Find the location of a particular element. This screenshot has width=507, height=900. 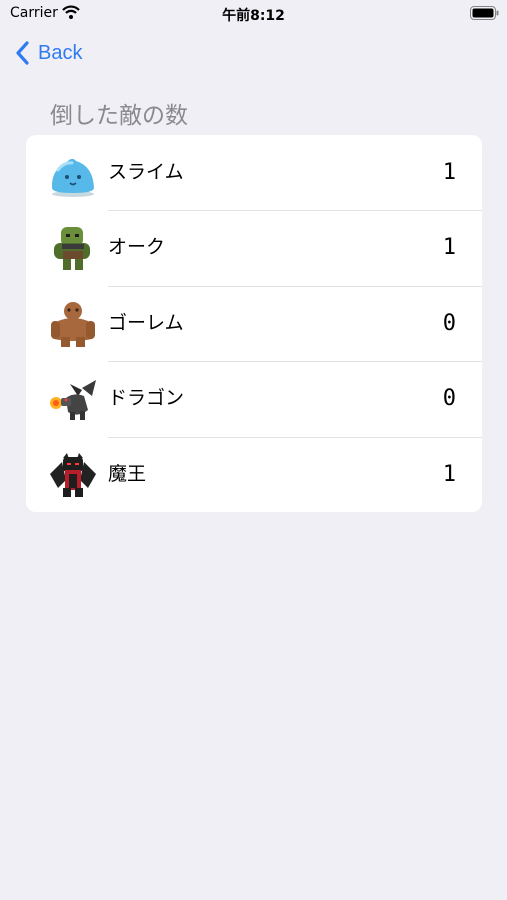

chevron-left-icon is located at coordinates (22, 53).